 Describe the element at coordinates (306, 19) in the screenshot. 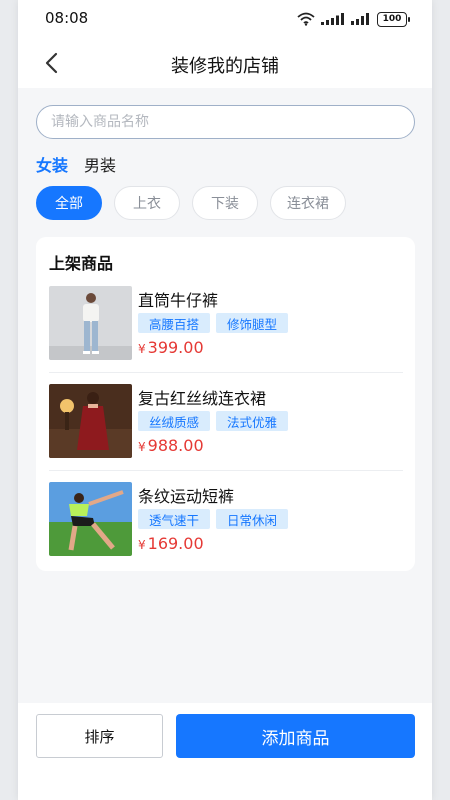

I see `wifi-icon` at that location.